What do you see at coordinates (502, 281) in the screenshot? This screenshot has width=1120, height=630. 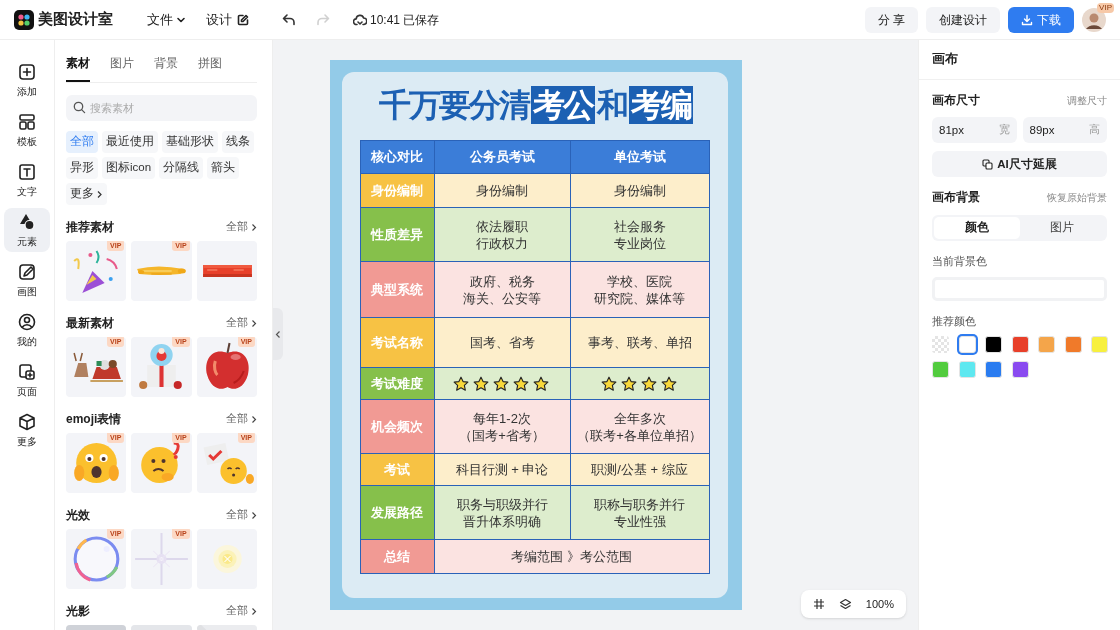 I see `cell-text: 政府、税务` at bounding box center [502, 281].